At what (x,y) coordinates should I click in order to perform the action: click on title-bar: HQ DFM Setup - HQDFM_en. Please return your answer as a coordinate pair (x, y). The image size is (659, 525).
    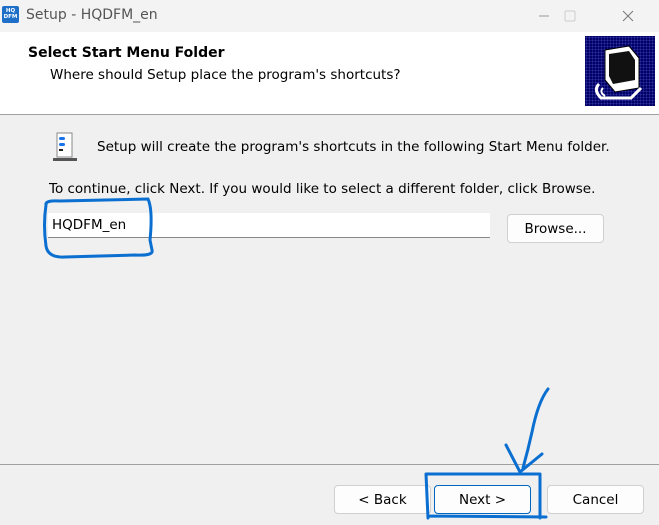
    Looking at the image, I should click on (329, 16).